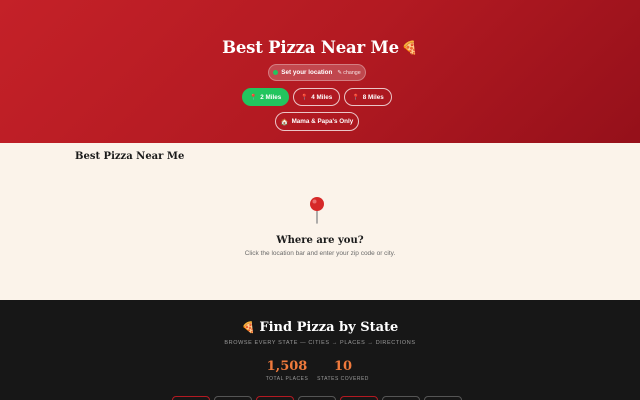 This screenshot has width=640, height=400. Describe the element at coordinates (373, 97) in the screenshot. I see `radius-label: 8 Miles` at that location.